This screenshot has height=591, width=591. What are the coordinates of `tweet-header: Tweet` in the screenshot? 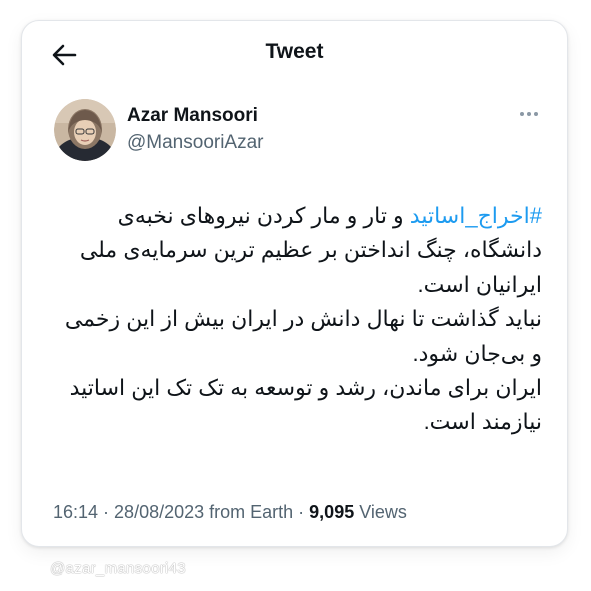 It's located at (294, 53).